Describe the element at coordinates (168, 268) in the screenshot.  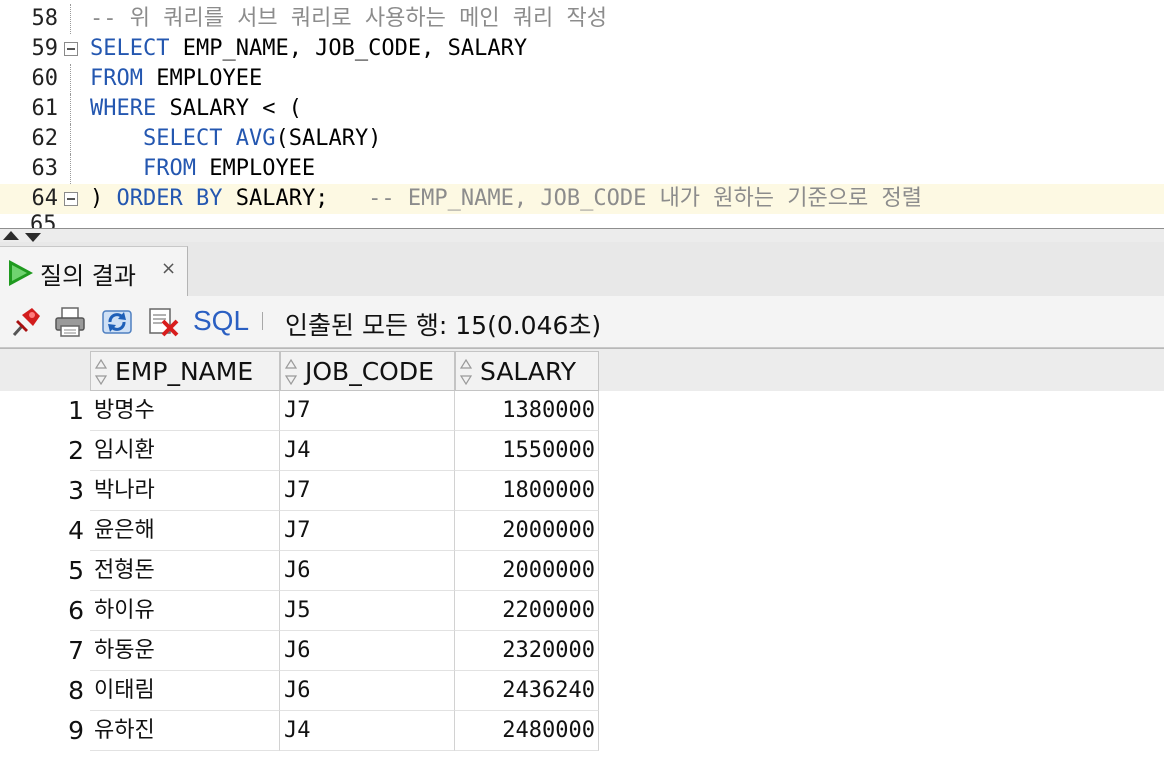
I see `close-icon: ×` at that location.